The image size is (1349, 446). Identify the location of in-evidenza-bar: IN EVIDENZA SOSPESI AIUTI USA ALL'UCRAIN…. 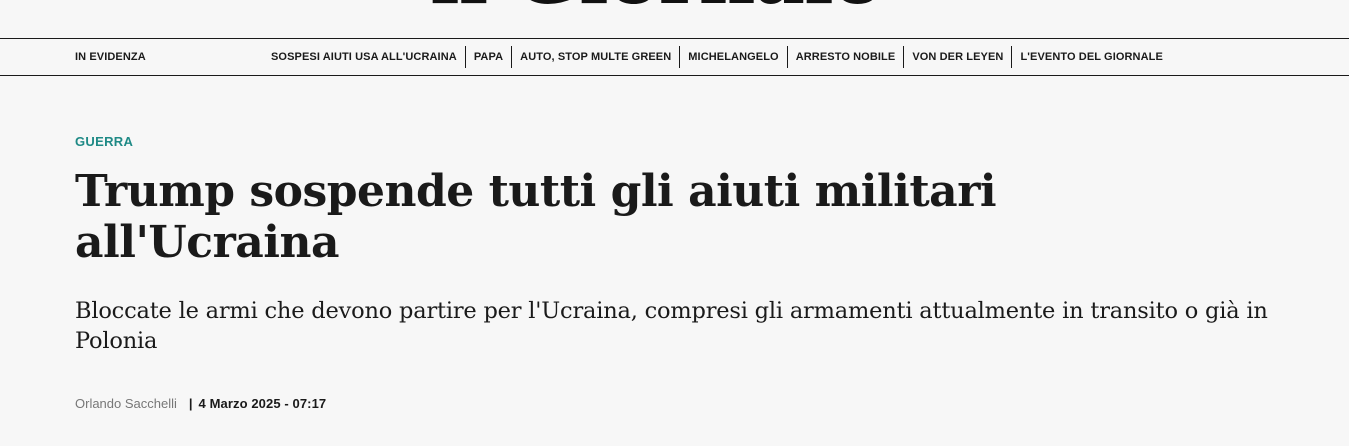
(674, 57).